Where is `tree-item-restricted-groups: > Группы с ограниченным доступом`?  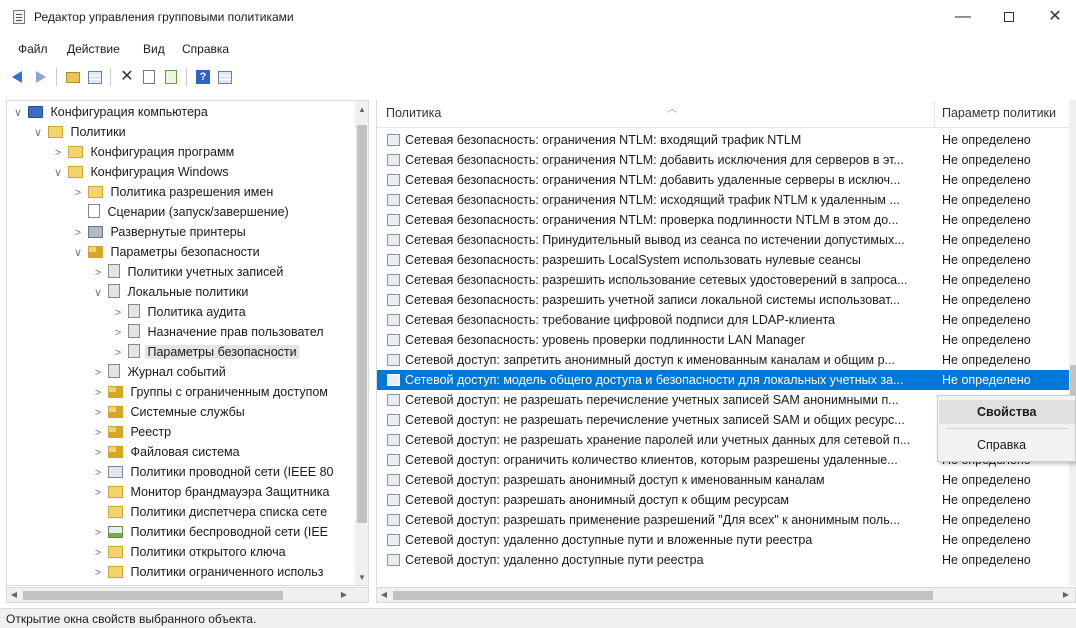
tree-item-restricted-groups: > Группы с ограниченным доступом is located at coordinates (210, 392).